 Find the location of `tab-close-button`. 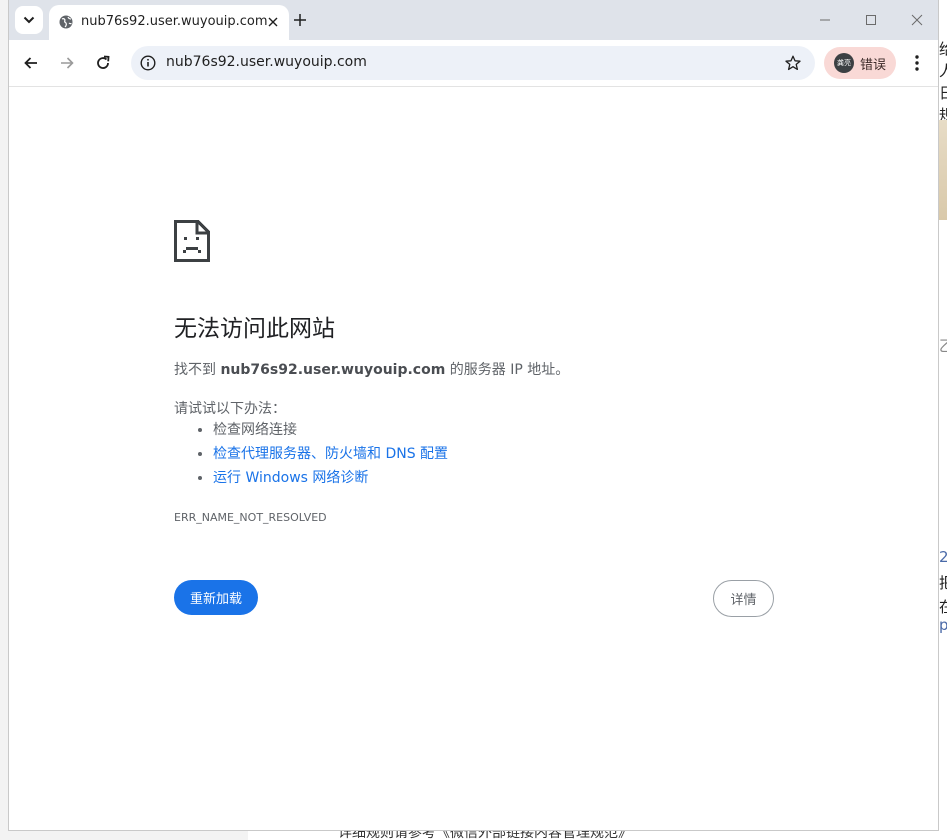

tab-close-button is located at coordinates (273, 22).